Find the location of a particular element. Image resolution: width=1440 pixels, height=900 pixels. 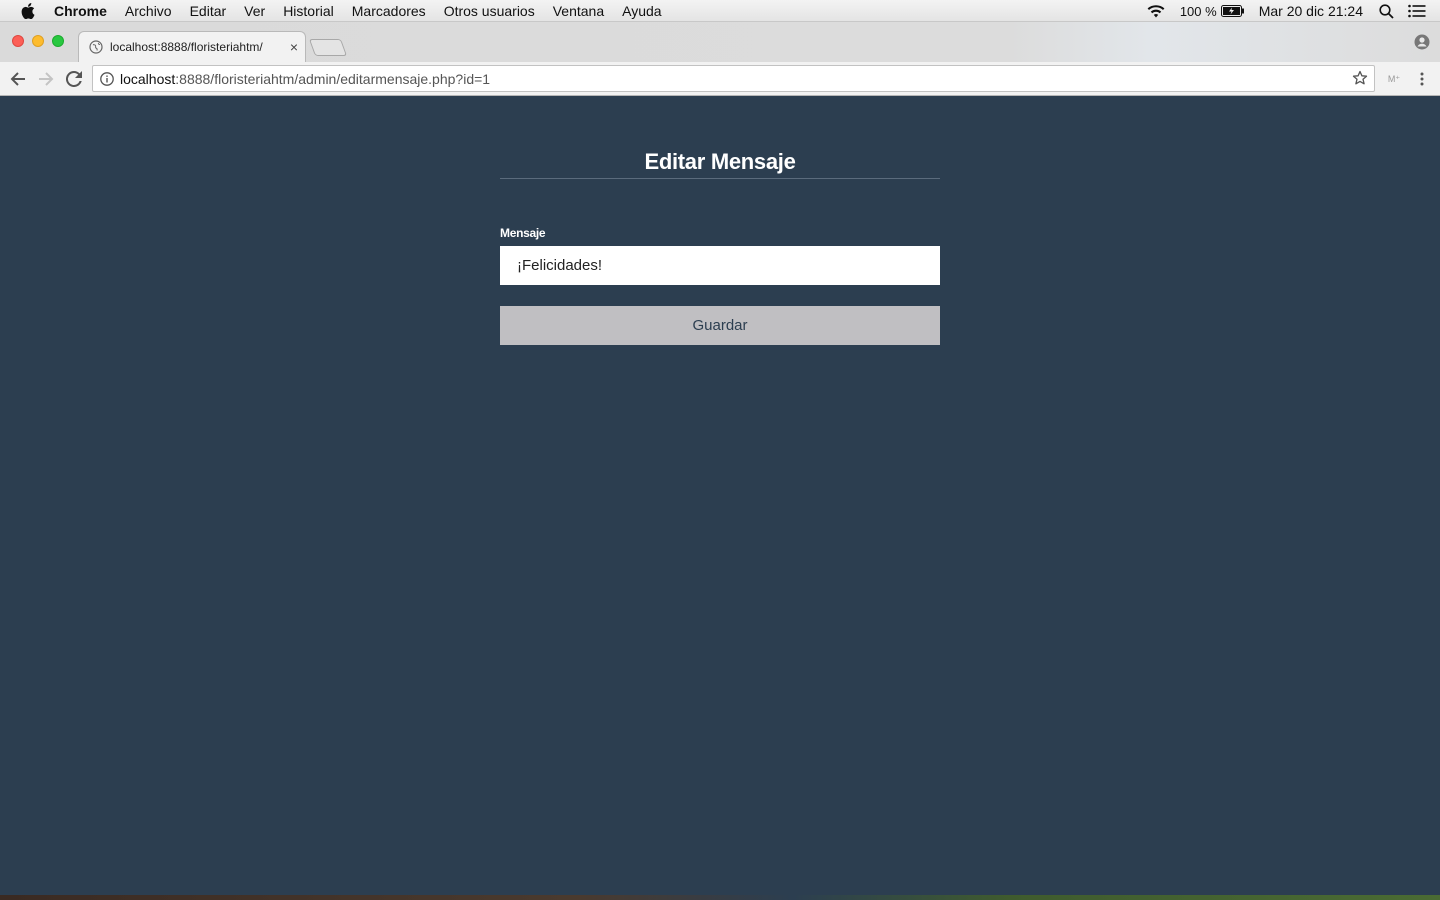

window-controls is located at coordinates (42, 41).